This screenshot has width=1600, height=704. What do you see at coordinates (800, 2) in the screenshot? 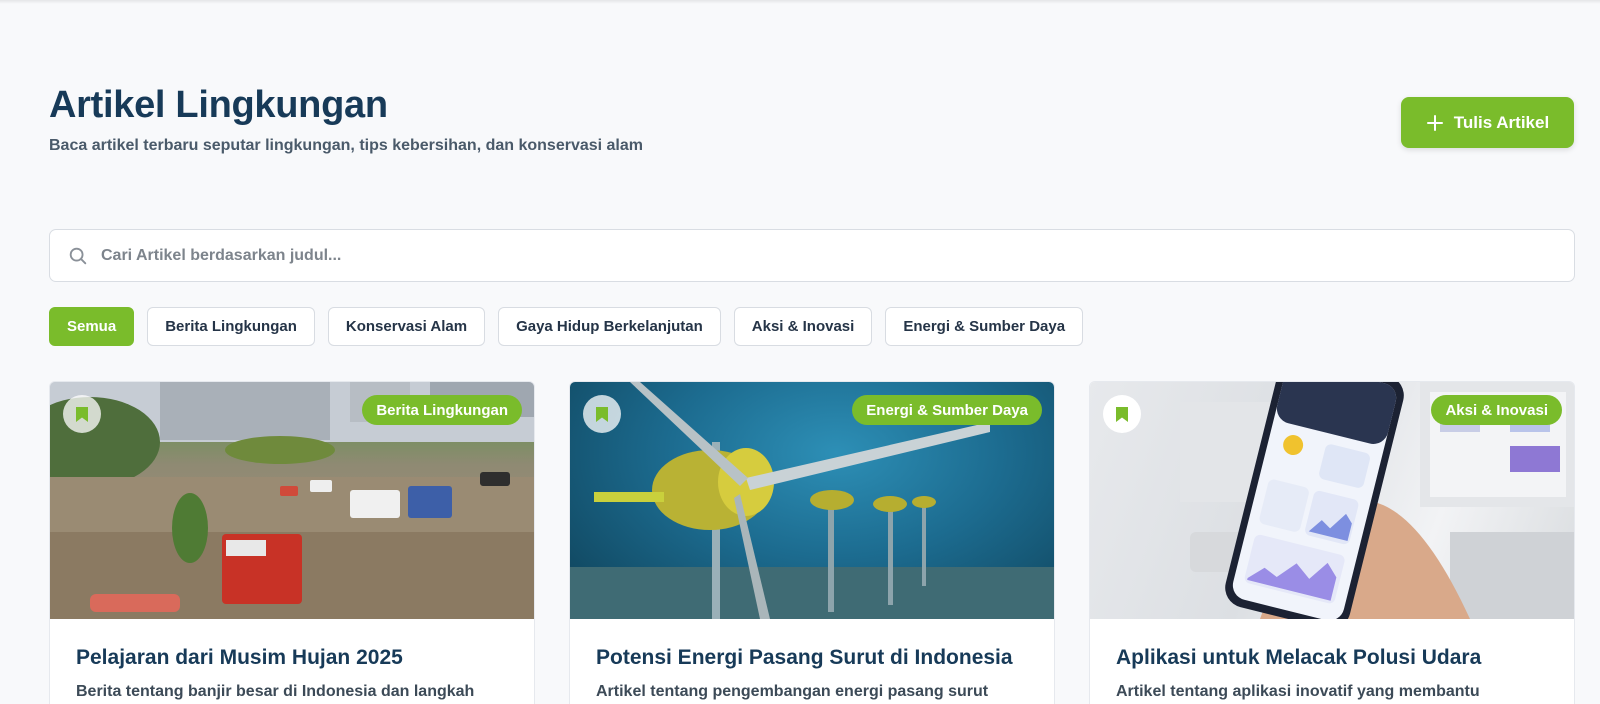
I see `top-nav-shadow` at bounding box center [800, 2].